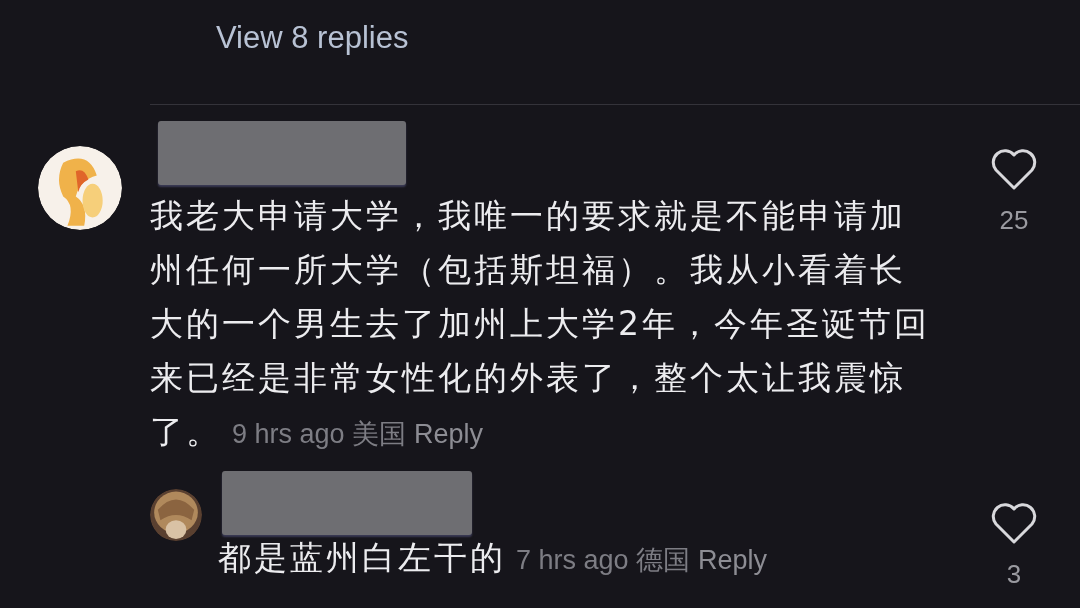  Describe the element at coordinates (1014, 220) in the screenshot. I see `like-count: 25` at that location.